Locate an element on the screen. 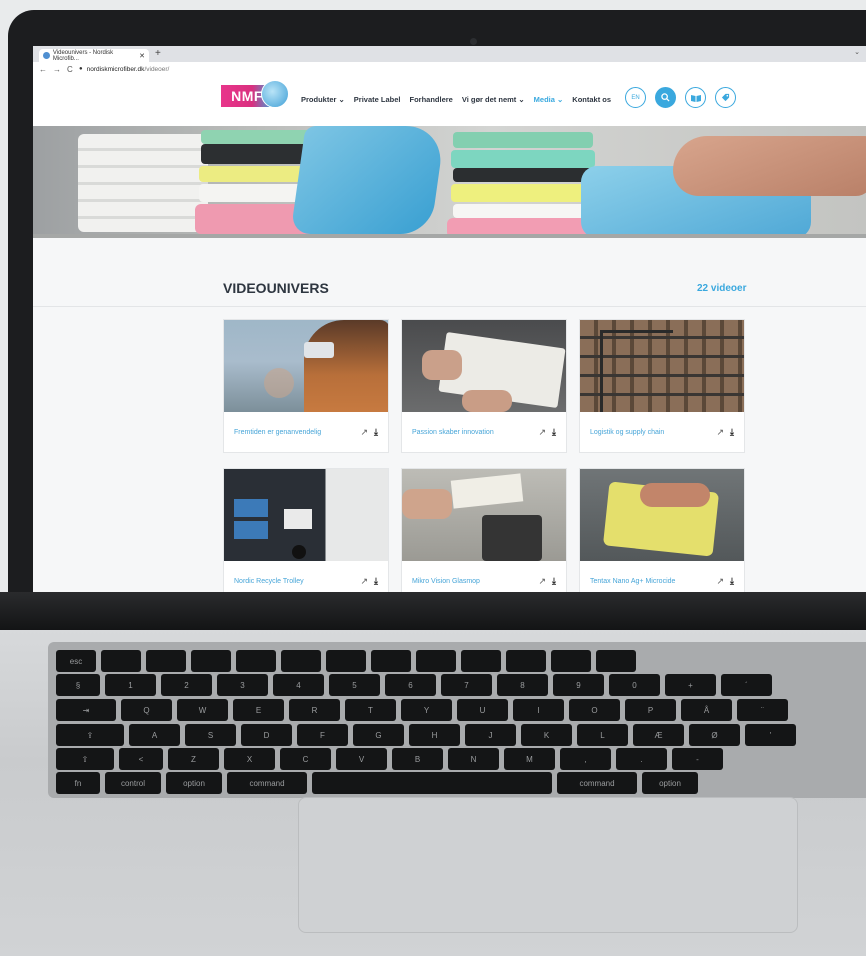 This screenshot has height=956, width=866. video-title: Fremtiden er genanvendelig is located at coordinates (294, 432).